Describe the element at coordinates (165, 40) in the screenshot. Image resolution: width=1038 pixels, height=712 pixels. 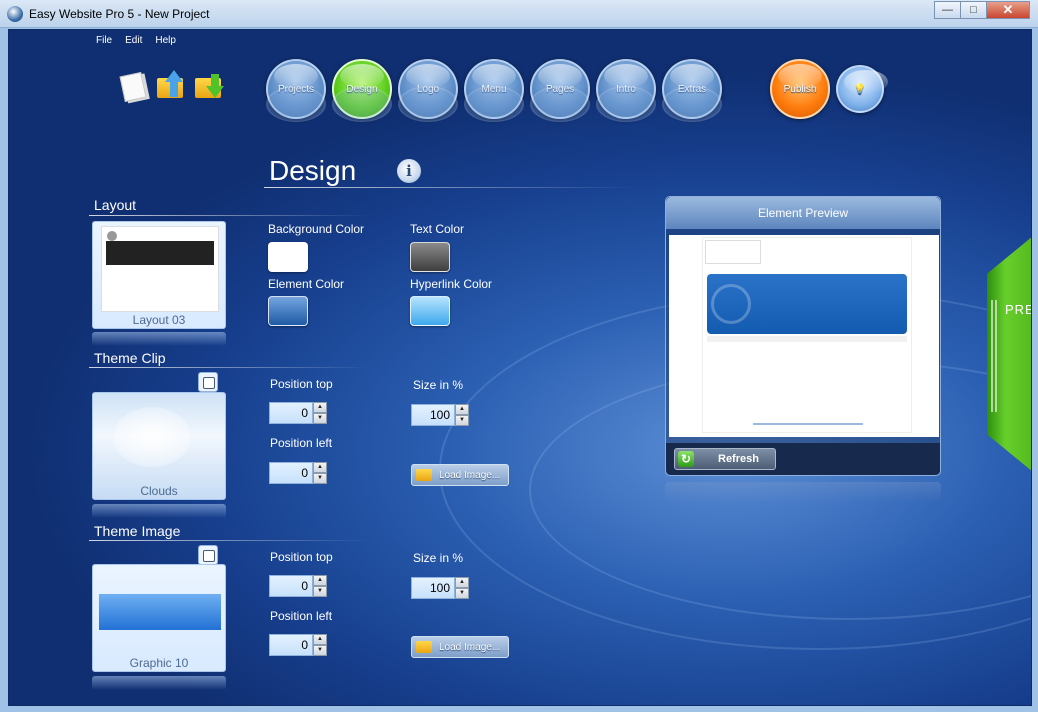
I see `menu-help: Help` at that location.